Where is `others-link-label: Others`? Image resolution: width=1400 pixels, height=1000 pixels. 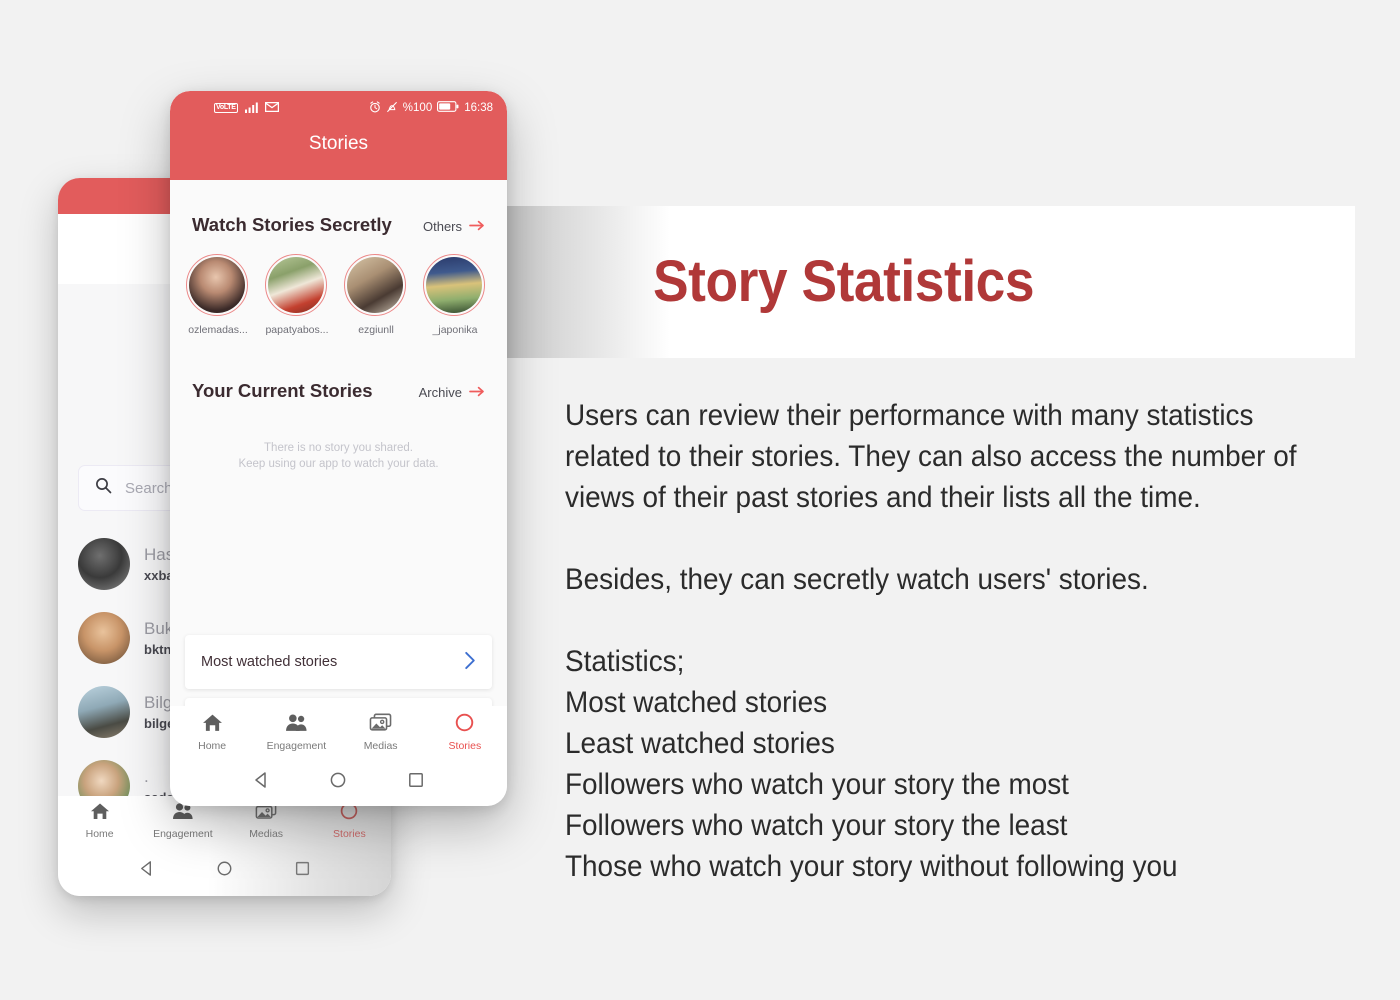
others-link-label: Others is located at coordinates (442, 226).